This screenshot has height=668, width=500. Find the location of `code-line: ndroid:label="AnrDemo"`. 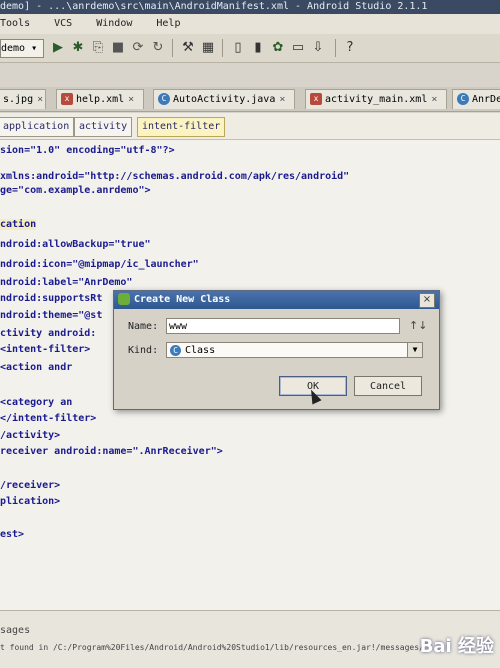

code-line: ndroid:label="AnrDemo" is located at coordinates (66, 282).